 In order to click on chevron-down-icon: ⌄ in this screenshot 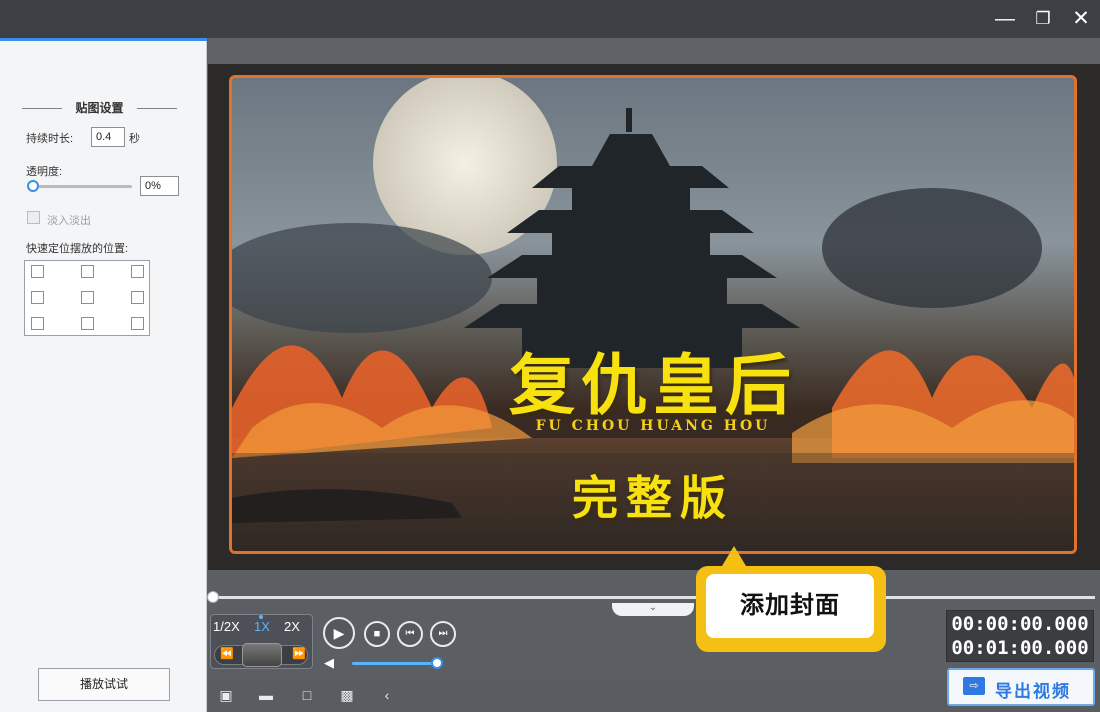, I will do `click(653, 608)`.